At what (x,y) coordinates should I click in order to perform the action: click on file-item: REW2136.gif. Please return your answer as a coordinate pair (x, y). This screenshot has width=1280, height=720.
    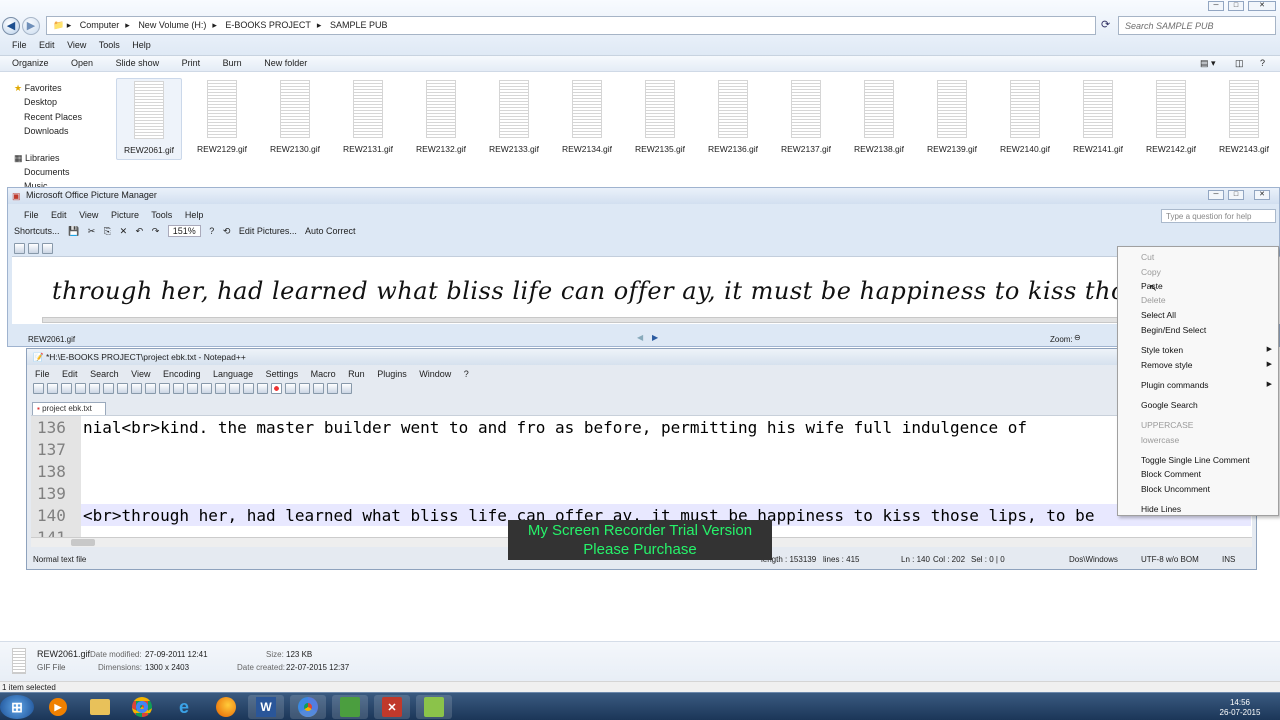
    Looking at the image, I should click on (733, 117).